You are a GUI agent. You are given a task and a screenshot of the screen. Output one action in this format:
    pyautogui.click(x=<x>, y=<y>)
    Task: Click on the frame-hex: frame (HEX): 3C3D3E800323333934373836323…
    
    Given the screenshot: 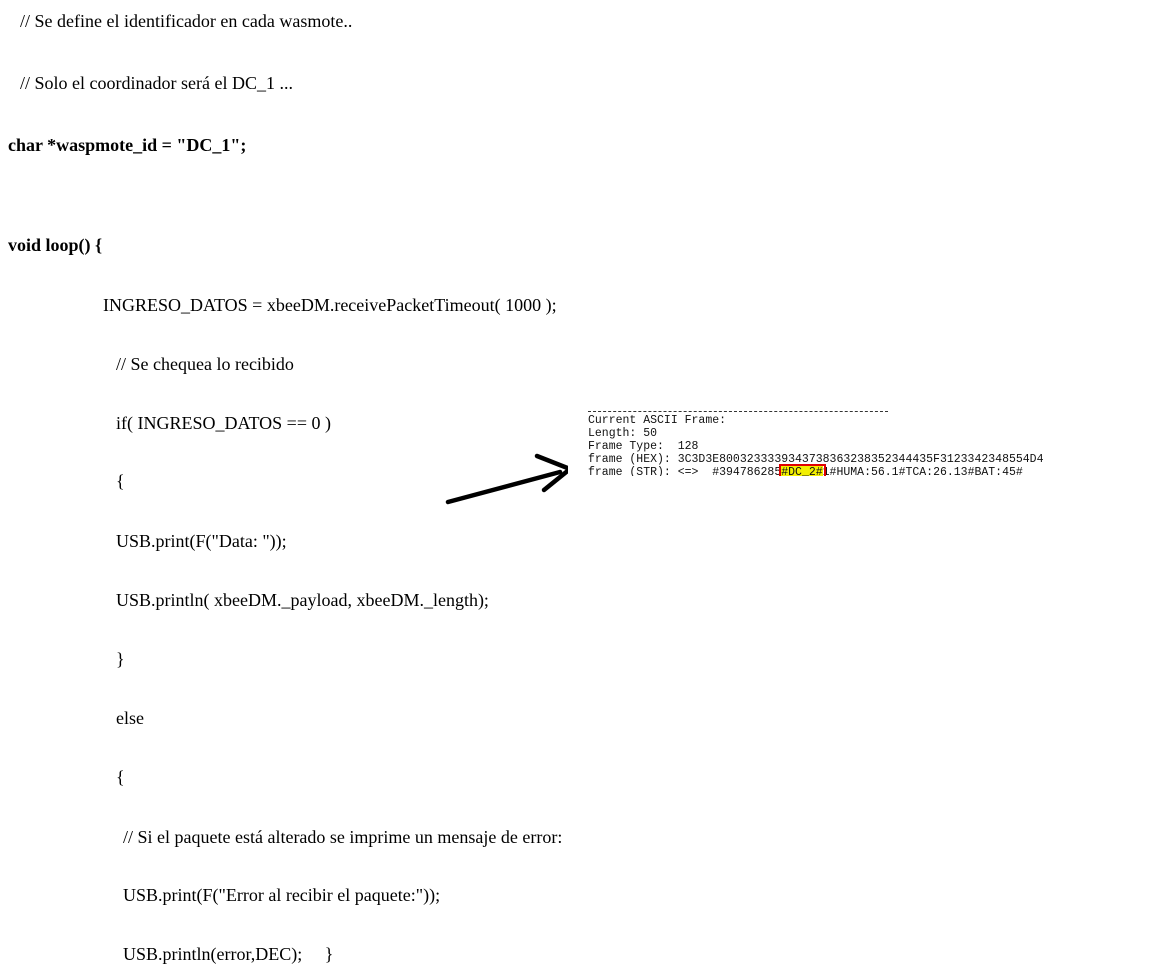 What is the action you would take?
    pyautogui.click(x=816, y=459)
    